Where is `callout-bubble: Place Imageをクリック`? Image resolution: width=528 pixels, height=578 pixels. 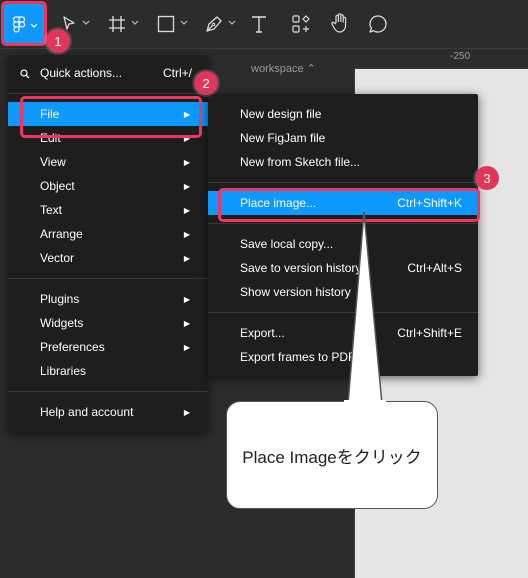
callout-bubble: Place Imageをクリック is located at coordinates (332, 455).